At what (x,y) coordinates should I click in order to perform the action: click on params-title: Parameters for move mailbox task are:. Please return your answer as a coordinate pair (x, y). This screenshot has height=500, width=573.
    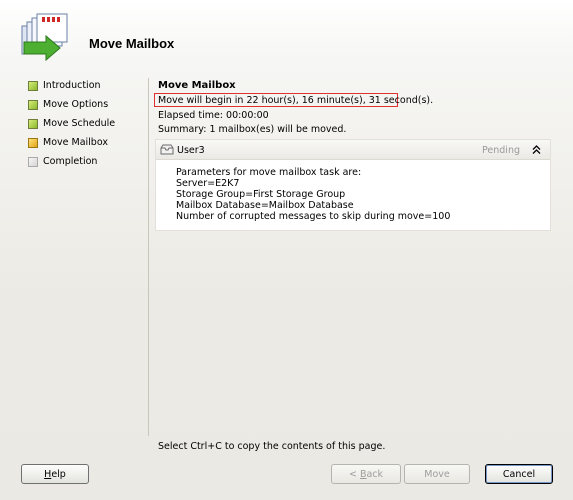
    Looking at the image, I should click on (269, 172).